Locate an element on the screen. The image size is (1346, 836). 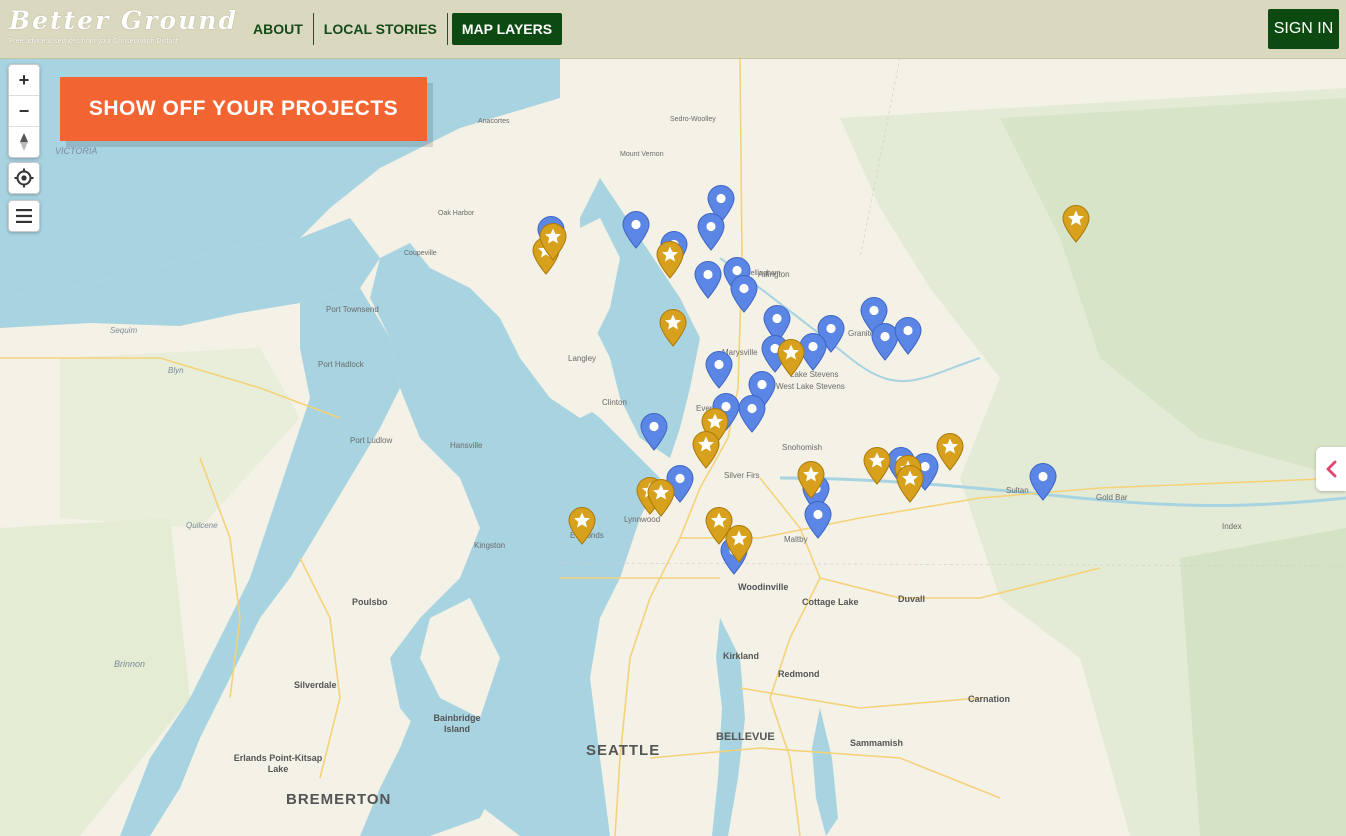
zoom-control: + − is located at coordinates (24, 111).